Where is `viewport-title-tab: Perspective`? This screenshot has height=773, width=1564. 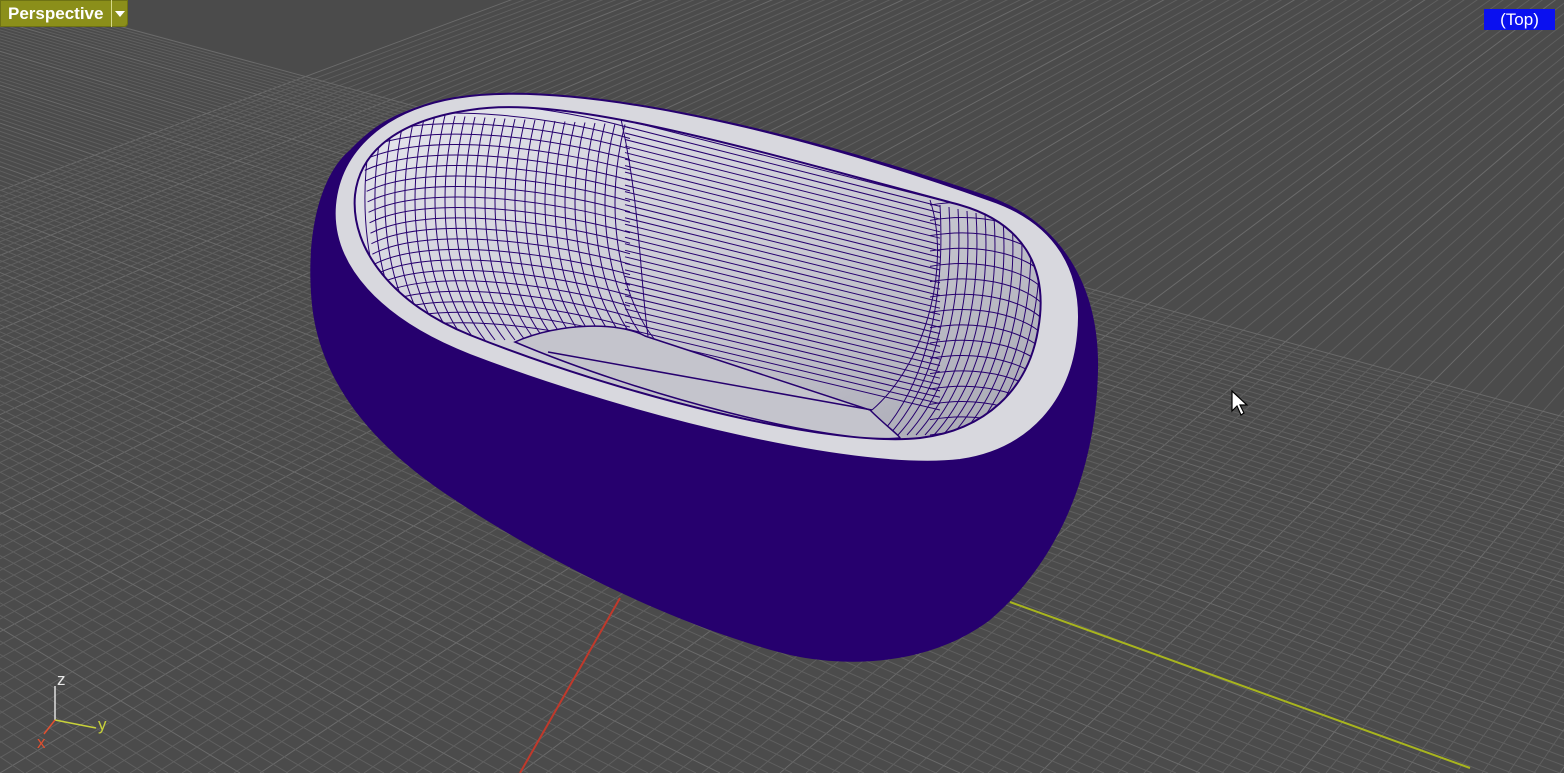
viewport-title-tab: Perspective is located at coordinates (64, 13).